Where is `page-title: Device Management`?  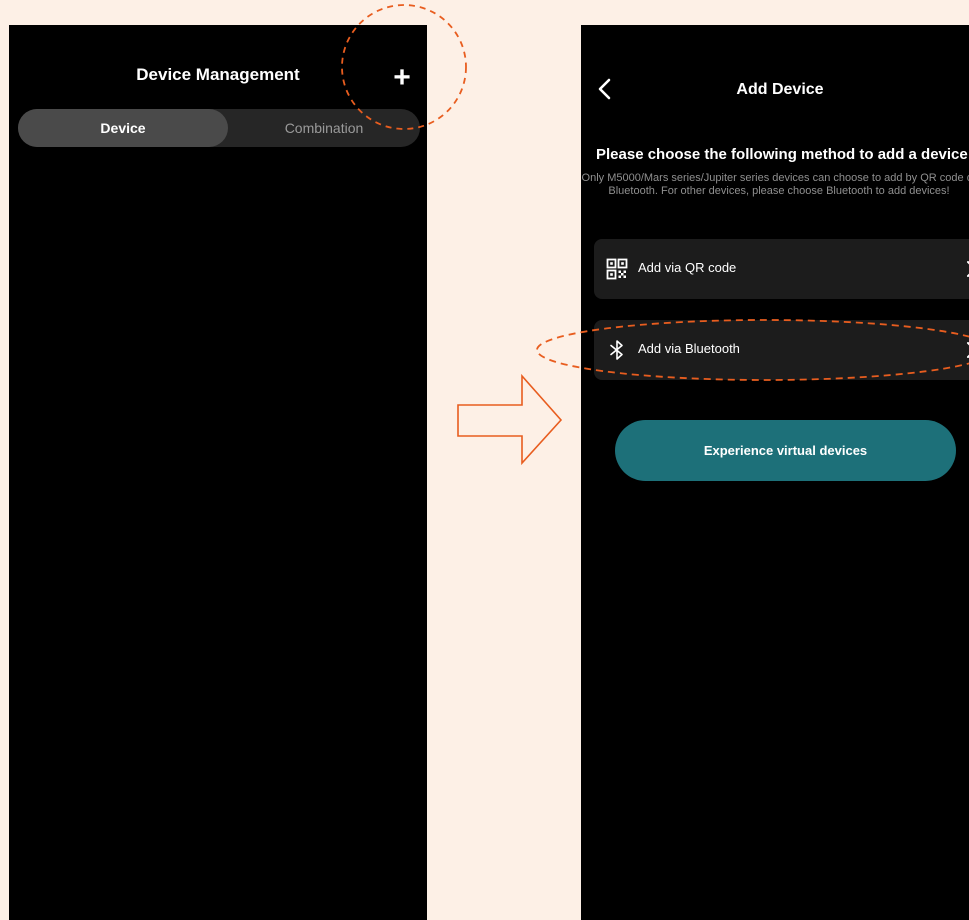 page-title: Device Management is located at coordinates (218, 74).